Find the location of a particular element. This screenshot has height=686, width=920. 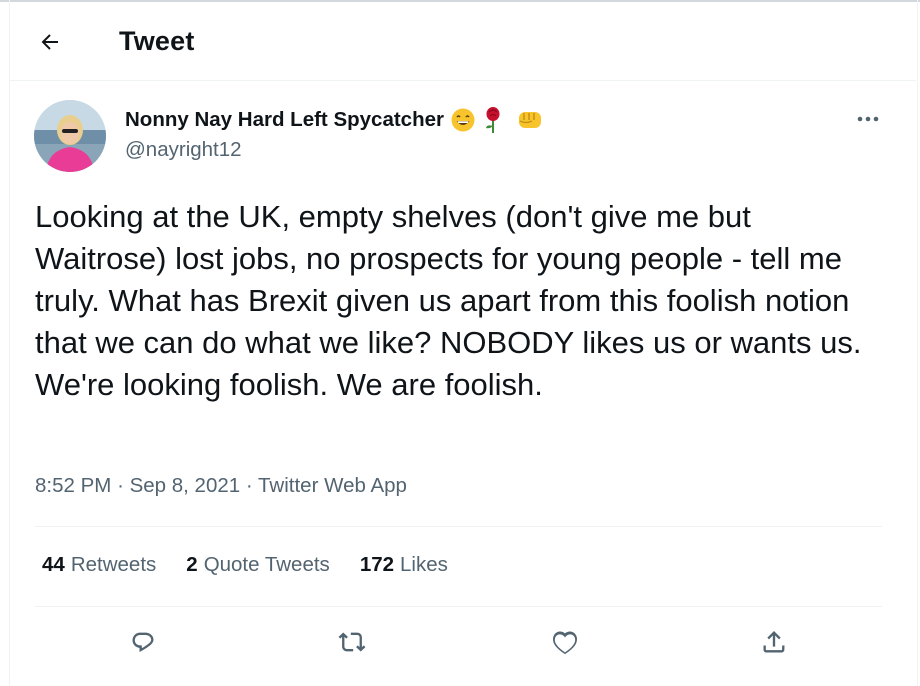

tweet-time: 8:52 PM is located at coordinates (73, 485).